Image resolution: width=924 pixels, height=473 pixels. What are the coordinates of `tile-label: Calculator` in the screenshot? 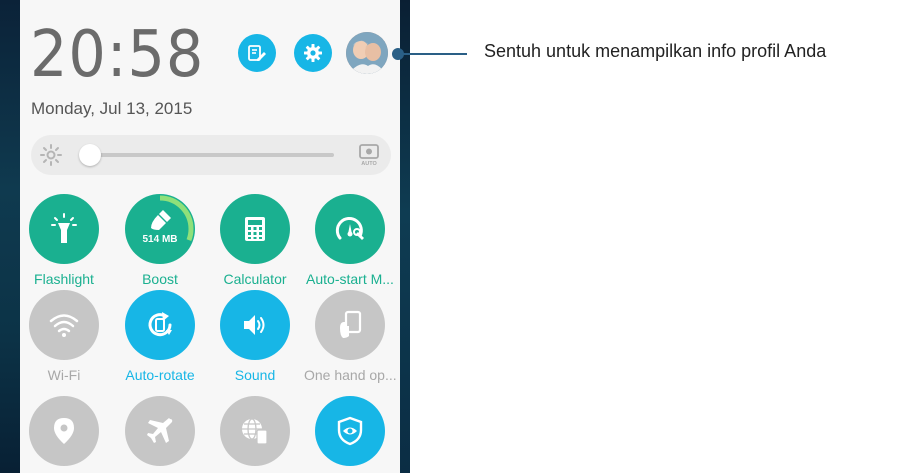 It's located at (255, 279).